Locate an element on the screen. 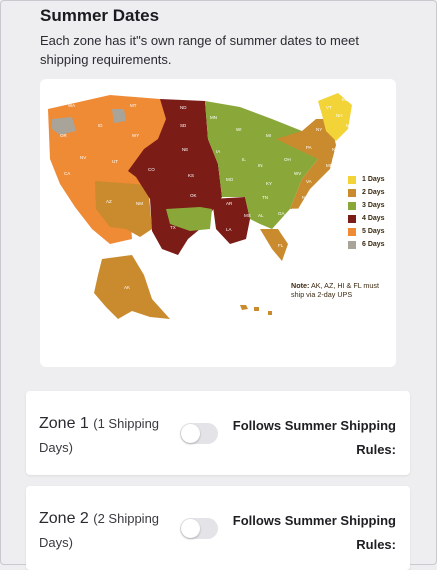 This screenshot has height=570, width=437. state-label: IA is located at coordinates (218, 151).